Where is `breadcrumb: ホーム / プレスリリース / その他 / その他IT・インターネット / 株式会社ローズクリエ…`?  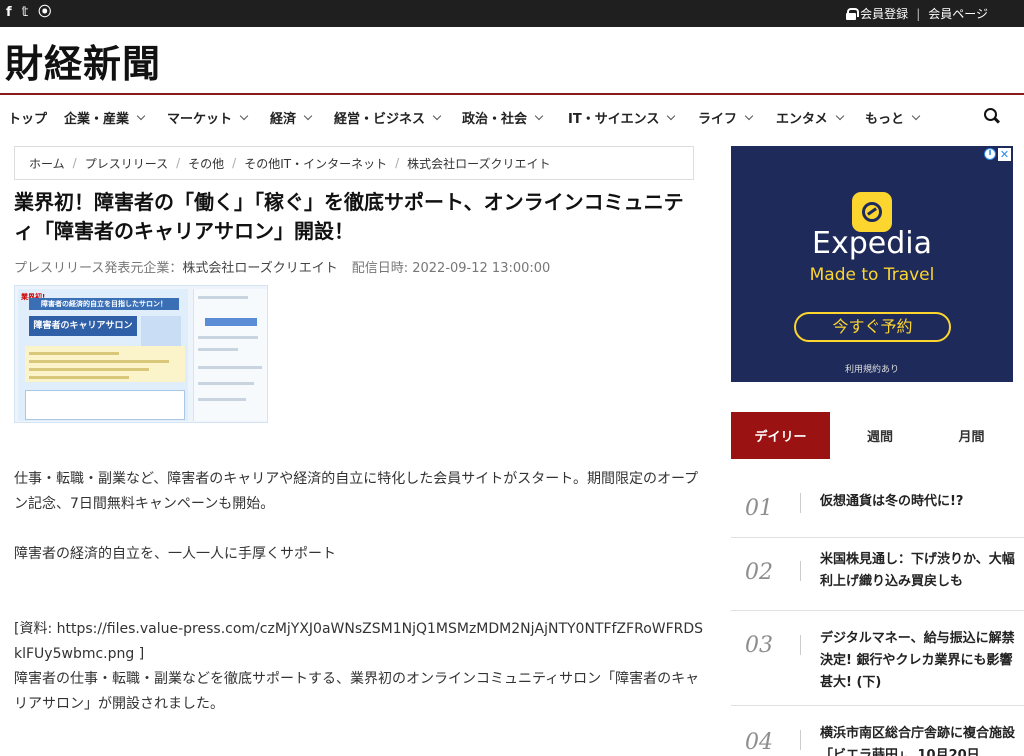
breadcrumb: ホーム / プレスリリース / その他 / その他IT・インターネット / 株式会社ローズクリエ… is located at coordinates (354, 163).